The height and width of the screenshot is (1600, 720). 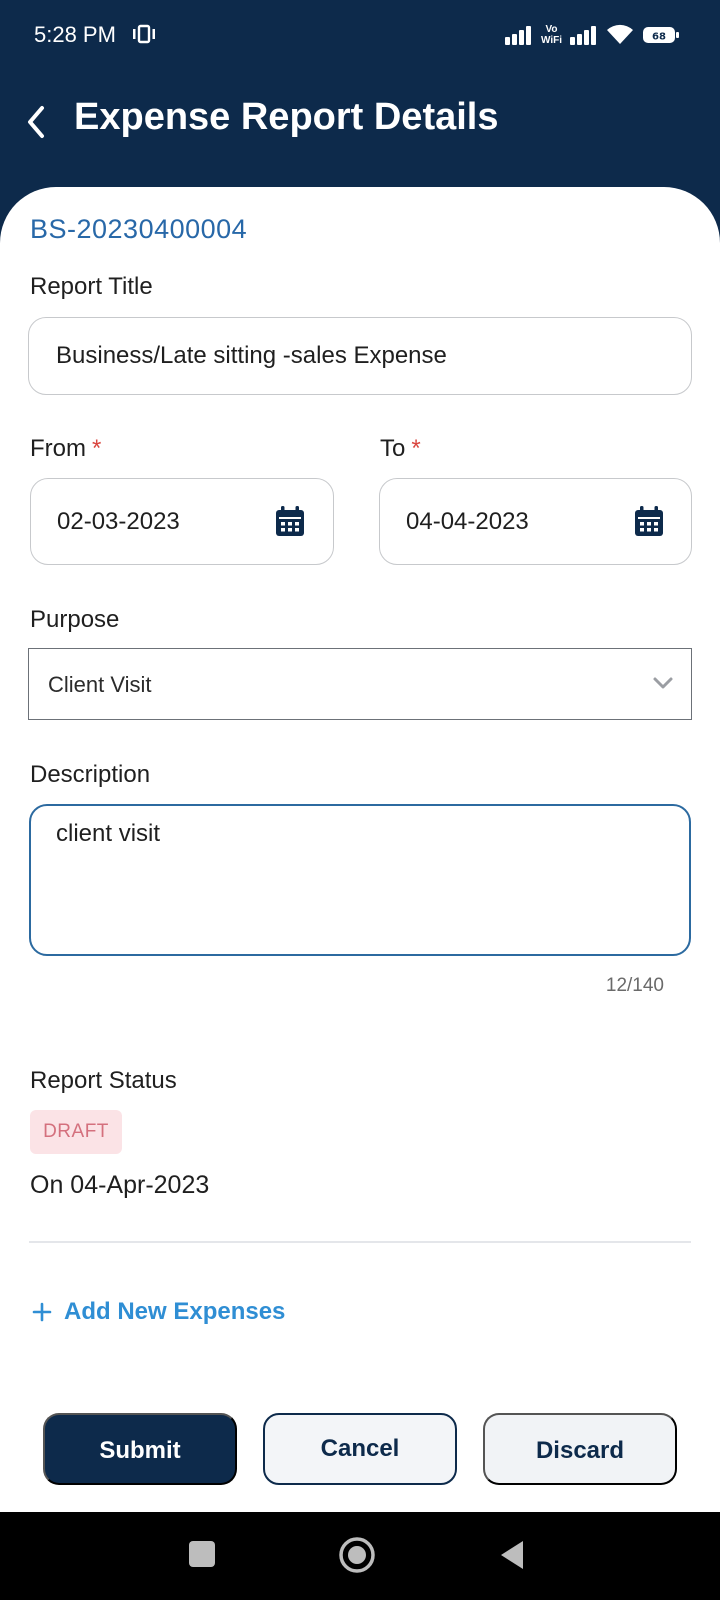 What do you see at coordinates (360, 35) in the screenshot?
I see `status-bar: 5:28 PM Vo WiFi 68` at bounding box center [360, 35].